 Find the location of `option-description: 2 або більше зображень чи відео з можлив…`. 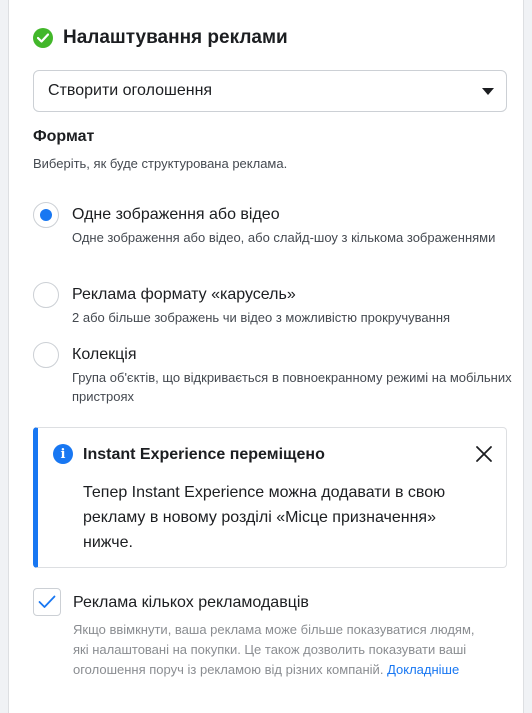

option-description: 2 або більше зображень чи відео з можлив… is located at coordinates (261, 317).